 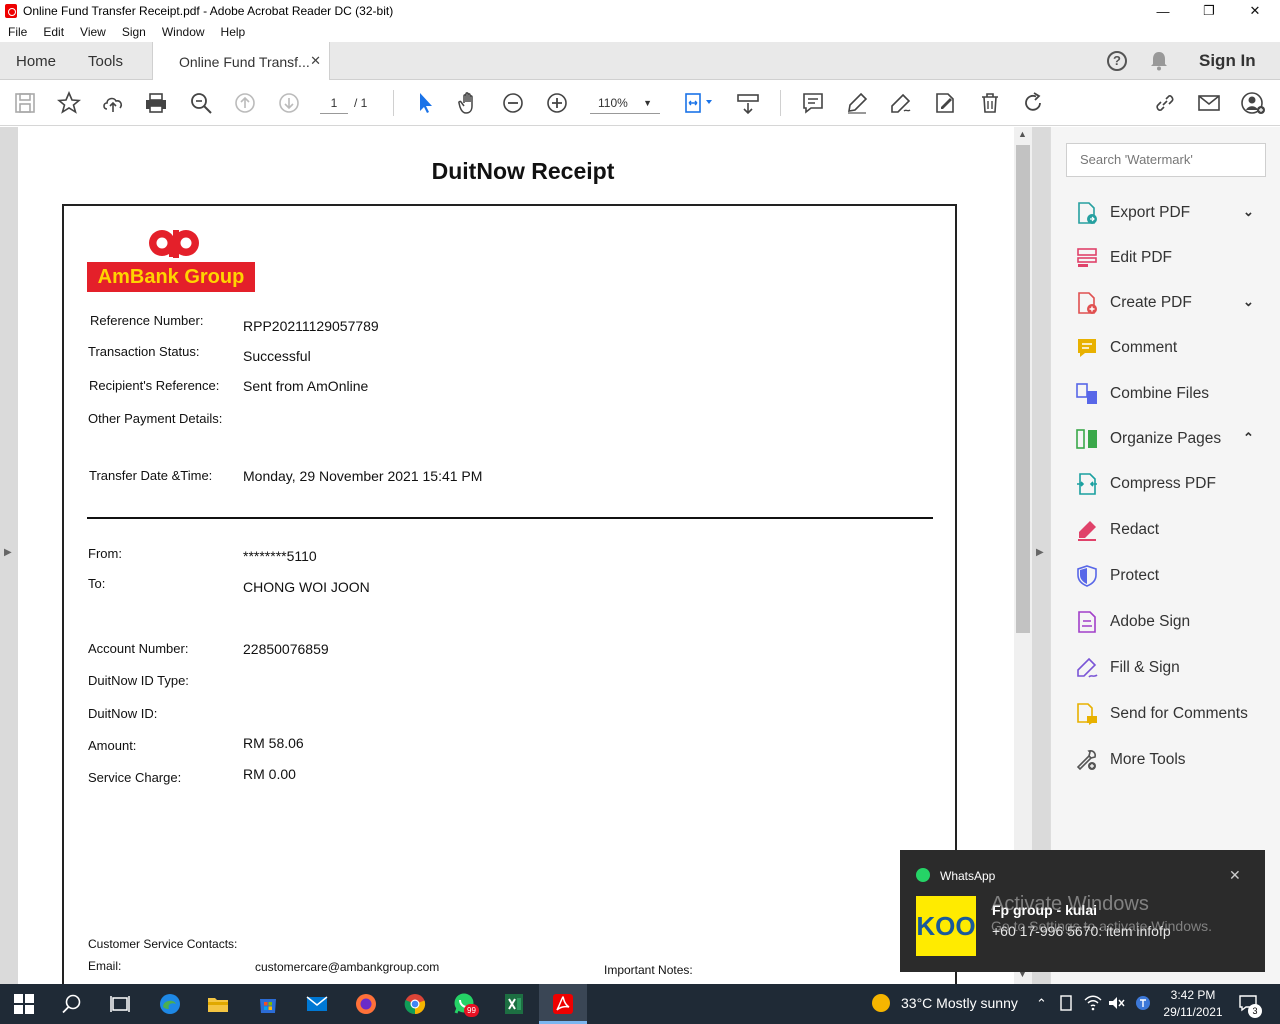 What do you see at coordinates (315, 61) in the screenshot?
I see `close-tab-icon: ✕` at bounding box center [315, 61].